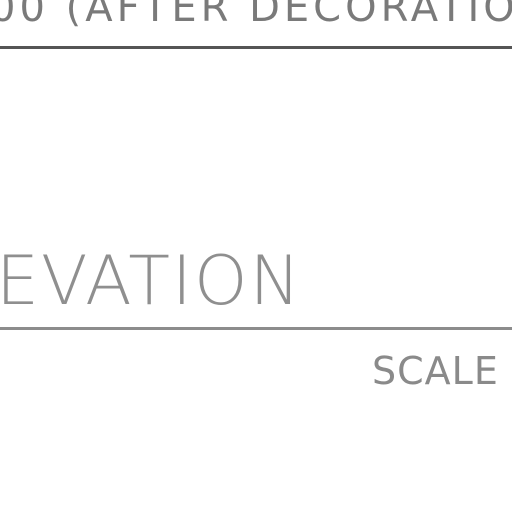 The height and width of the screenshot is (512, 512). I want to click on top-heading-text: 00 (AFTER DECORATIO, so click(256, 15).